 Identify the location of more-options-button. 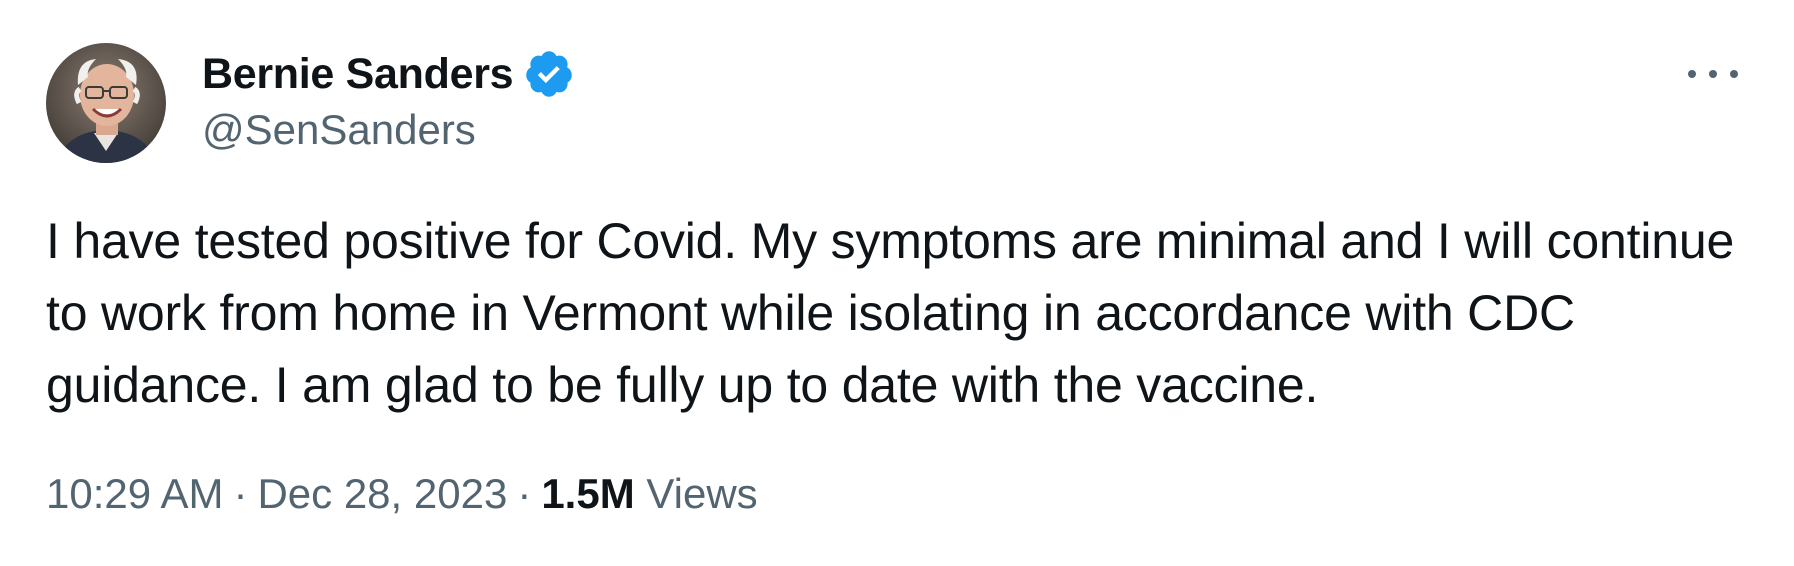
(1713, 74).